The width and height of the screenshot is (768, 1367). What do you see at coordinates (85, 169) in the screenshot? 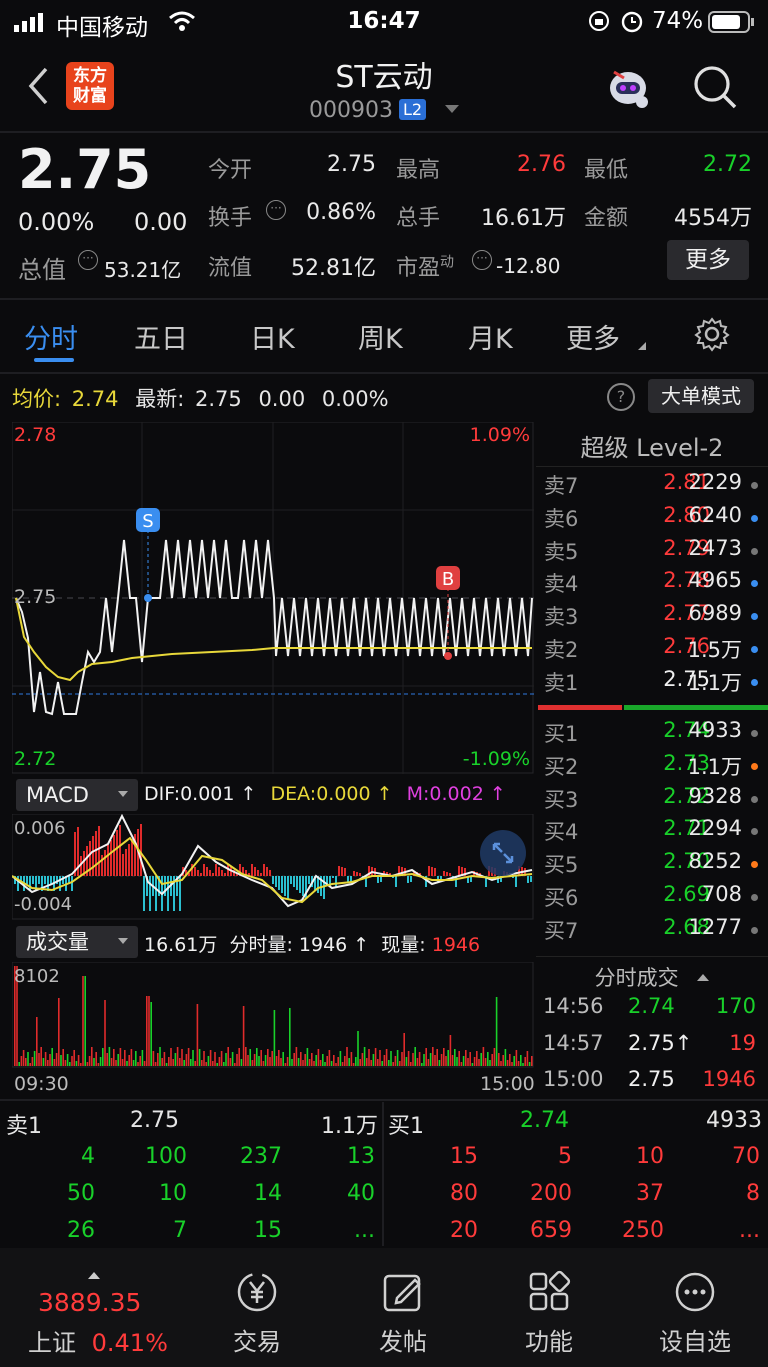
I see `last-price: 2.75` at bounding box center [85, 169].